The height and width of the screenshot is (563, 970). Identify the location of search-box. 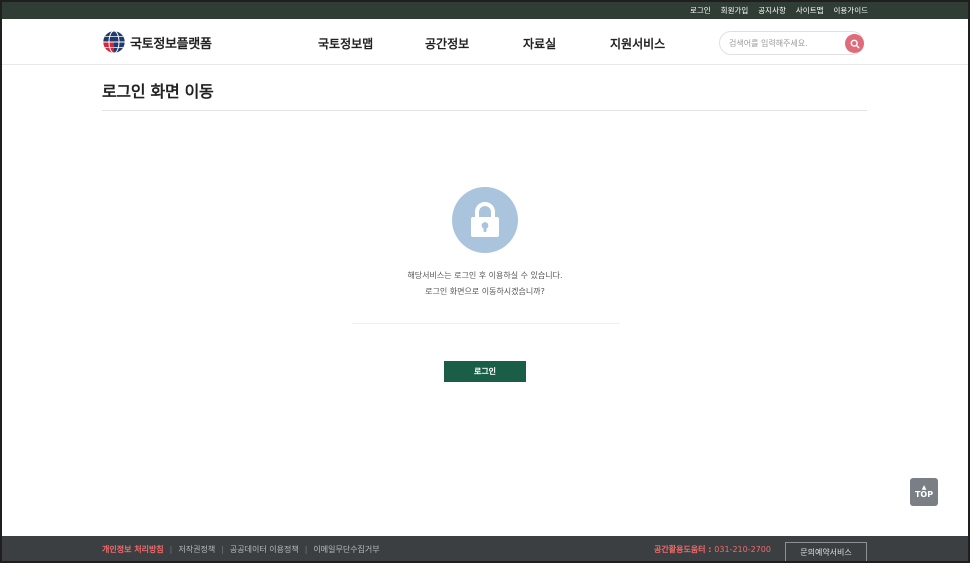
(791, 43).